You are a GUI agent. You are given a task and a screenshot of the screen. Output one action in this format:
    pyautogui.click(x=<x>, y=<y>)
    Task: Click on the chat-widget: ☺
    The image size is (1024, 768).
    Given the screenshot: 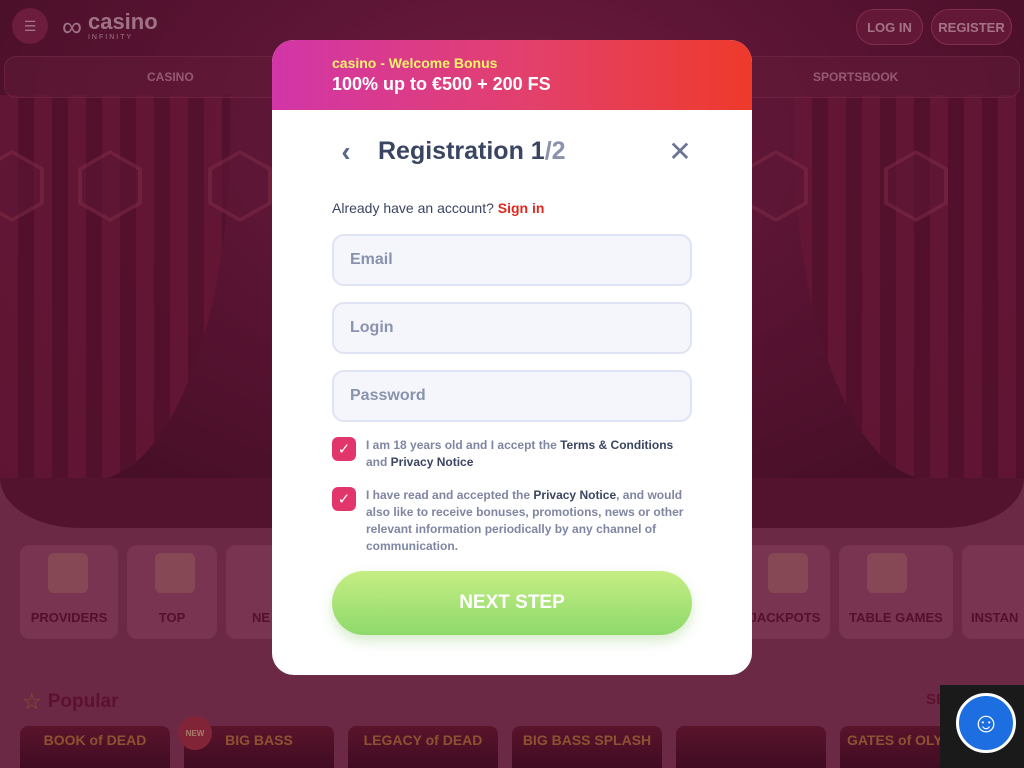 What is the action you would take?
    pyautogui.click(x=982, y=726)
    